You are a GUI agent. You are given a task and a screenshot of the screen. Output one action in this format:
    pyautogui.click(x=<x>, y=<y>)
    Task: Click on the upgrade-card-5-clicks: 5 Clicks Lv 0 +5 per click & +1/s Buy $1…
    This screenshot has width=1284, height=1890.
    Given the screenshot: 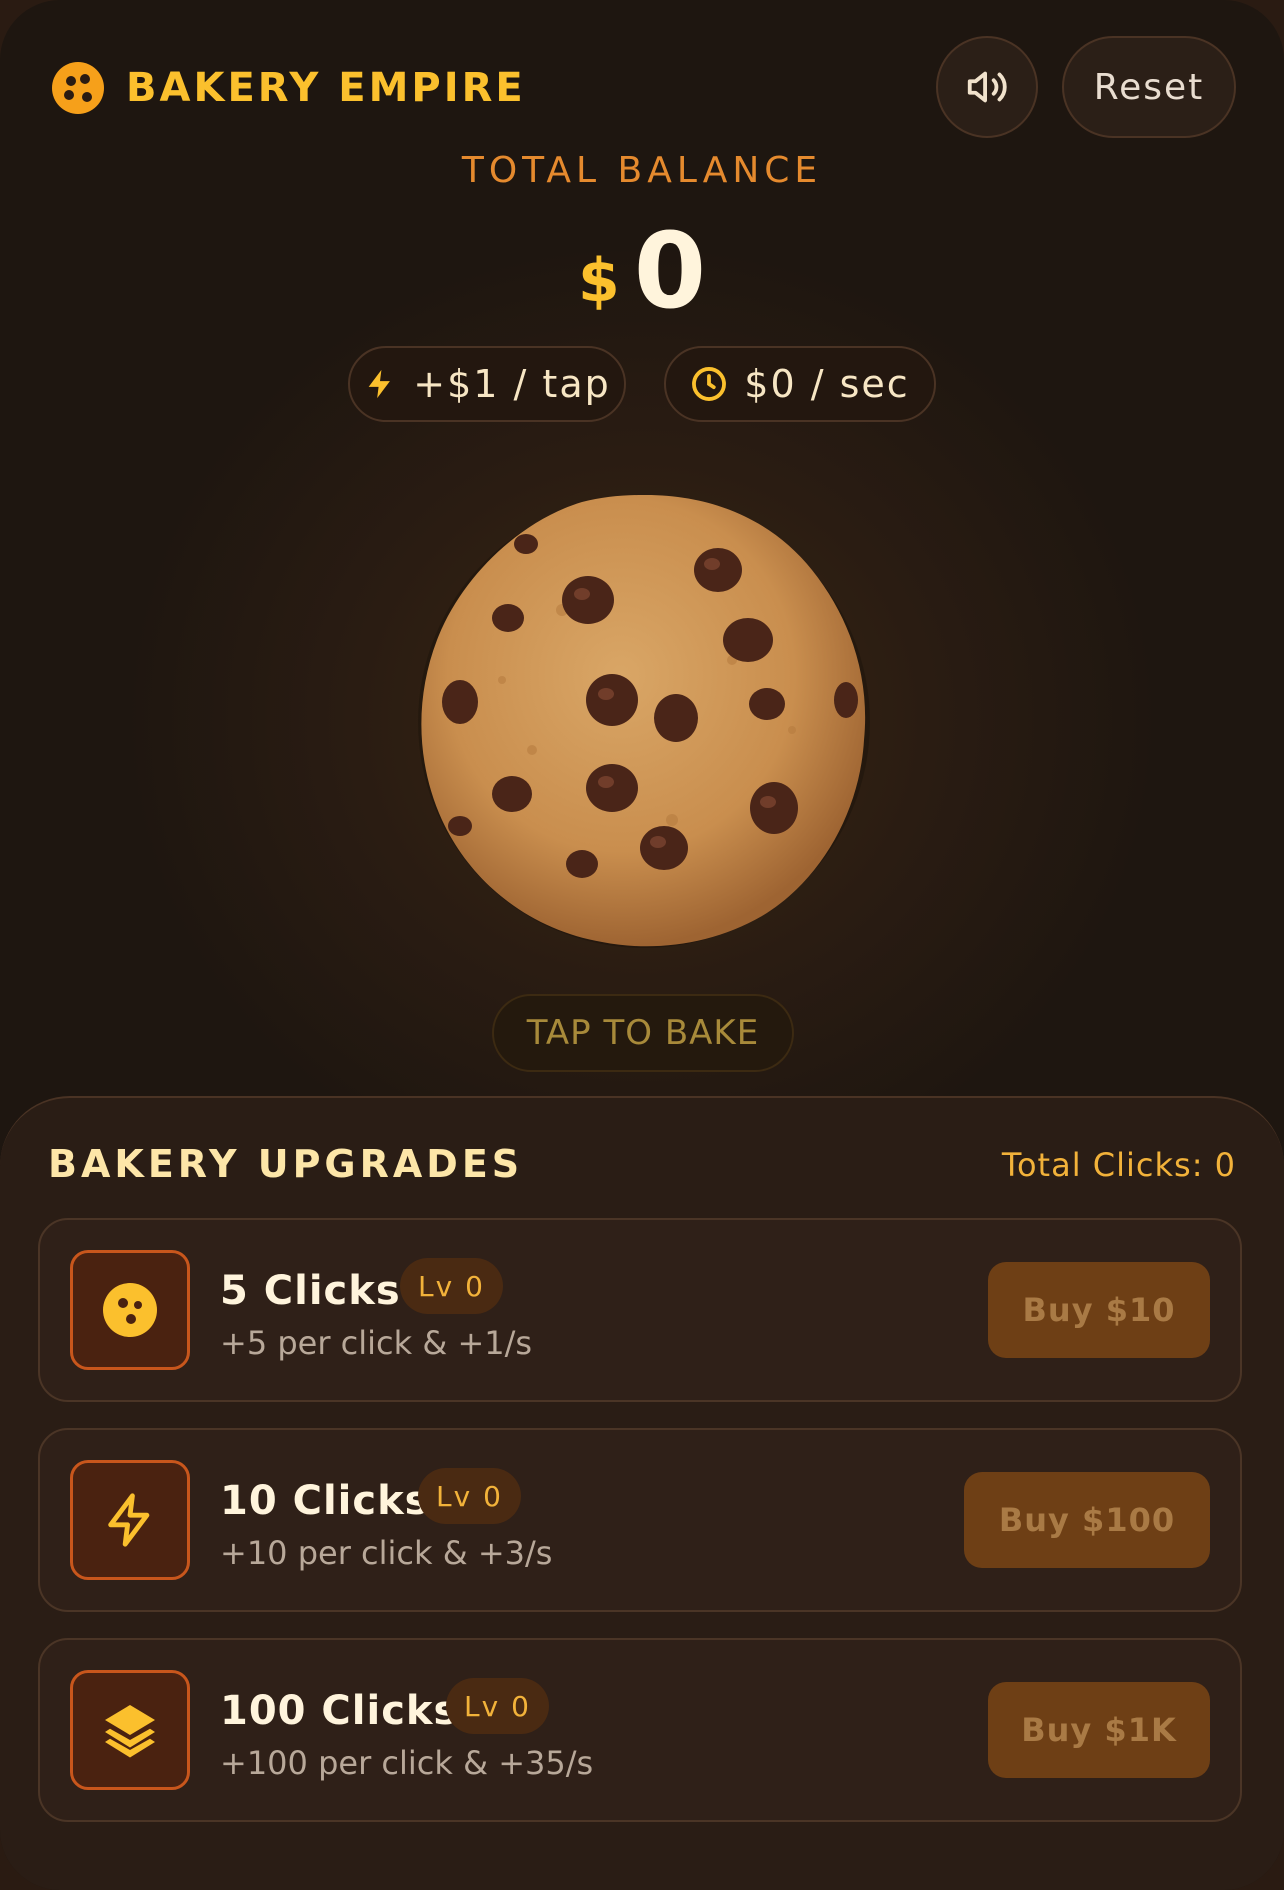 What is the action you would take?
    pyautogui.click(x=640, y=1310)
    